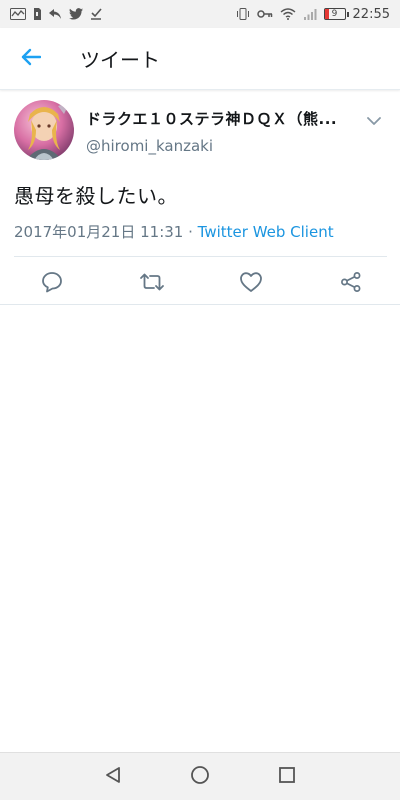 The height and width of the screenshot is (800, 400). I want to click on retweet-icon, so click(152, 284).